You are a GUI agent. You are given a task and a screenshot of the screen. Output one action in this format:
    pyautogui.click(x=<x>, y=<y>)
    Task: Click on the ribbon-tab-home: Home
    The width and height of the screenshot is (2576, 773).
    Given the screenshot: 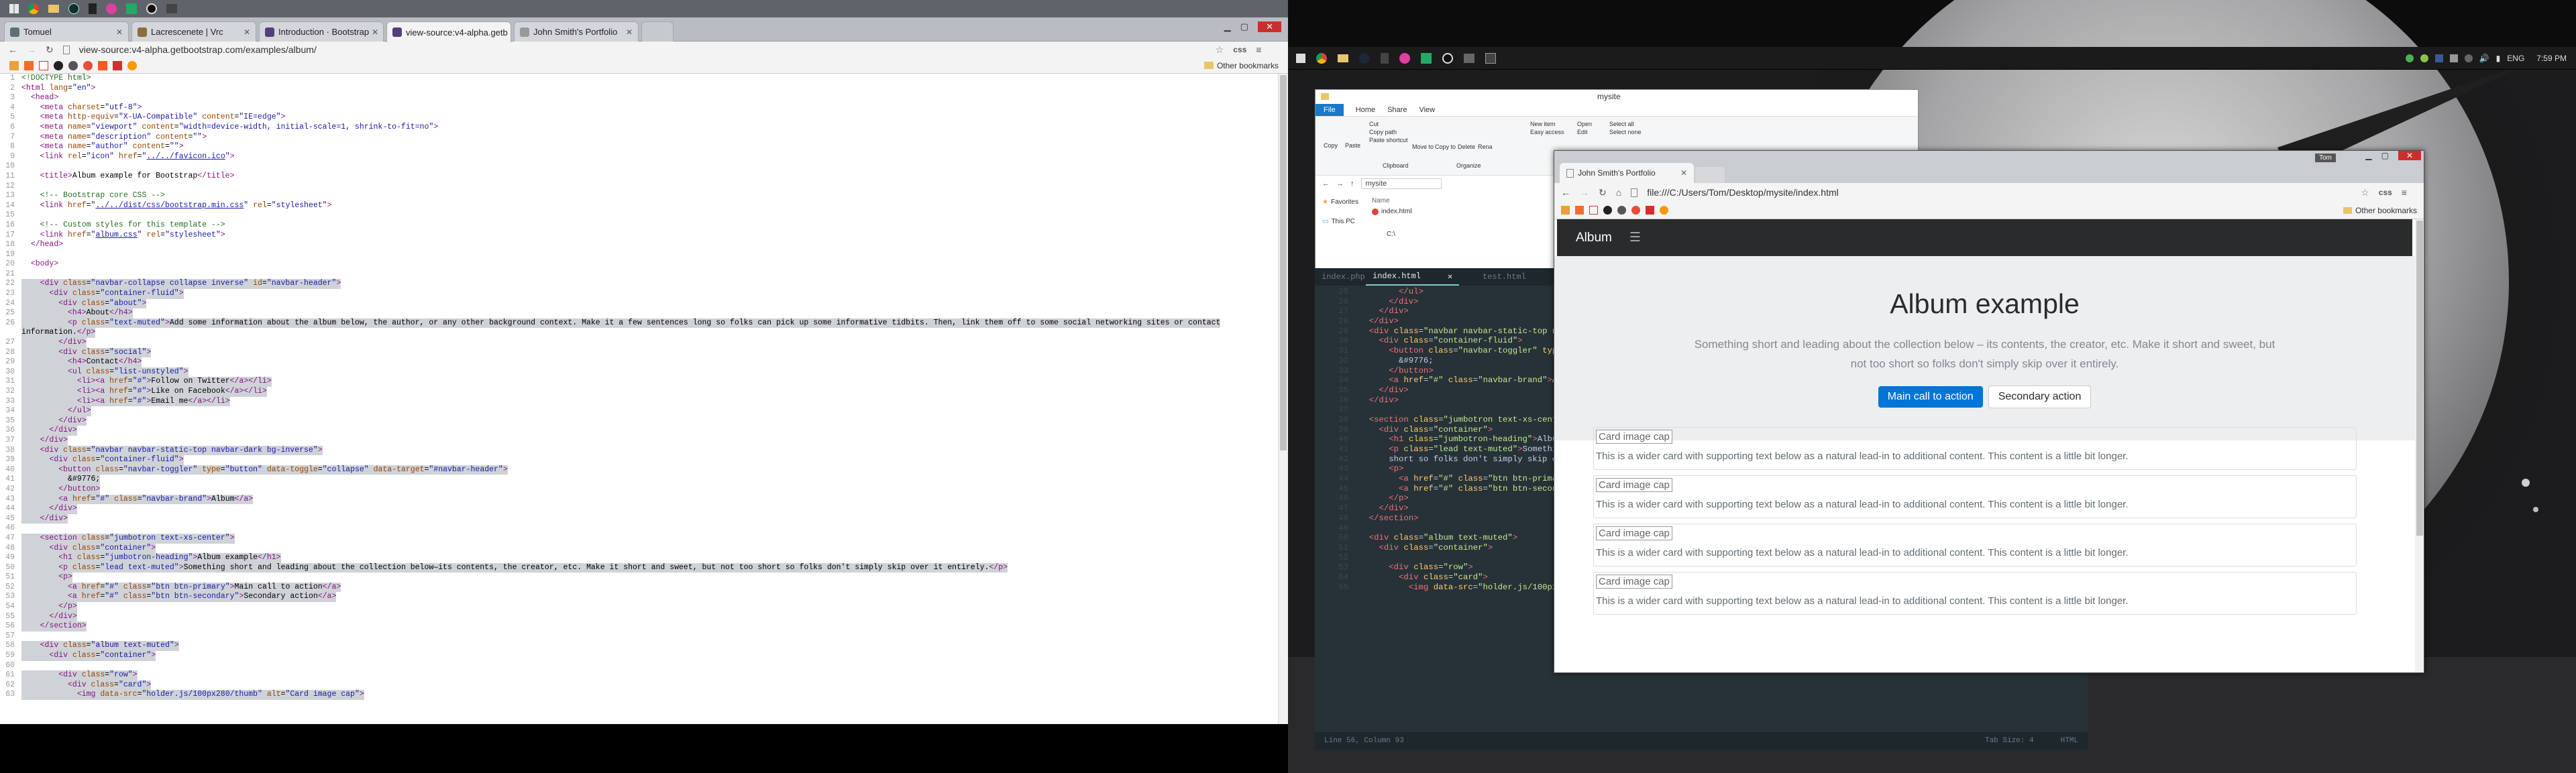 What is the action you would take?
    pyautogui.click(x=1365, y=110)
    